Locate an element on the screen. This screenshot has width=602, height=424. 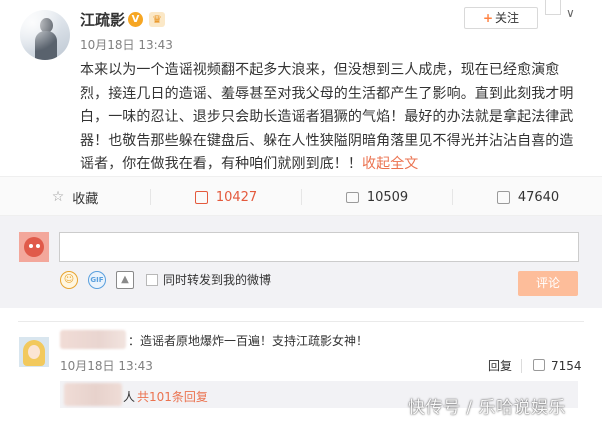
action-bar: ☆ 收藏 10427 10509 47640 is located at coordinates (301, 196).